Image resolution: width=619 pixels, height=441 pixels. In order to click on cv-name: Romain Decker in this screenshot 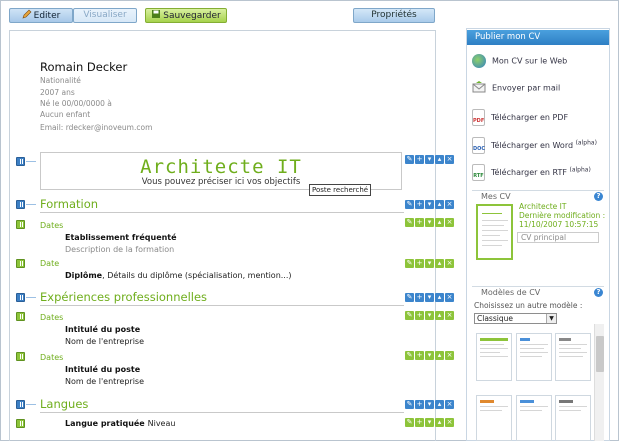, I will do `click(83, 67)`.